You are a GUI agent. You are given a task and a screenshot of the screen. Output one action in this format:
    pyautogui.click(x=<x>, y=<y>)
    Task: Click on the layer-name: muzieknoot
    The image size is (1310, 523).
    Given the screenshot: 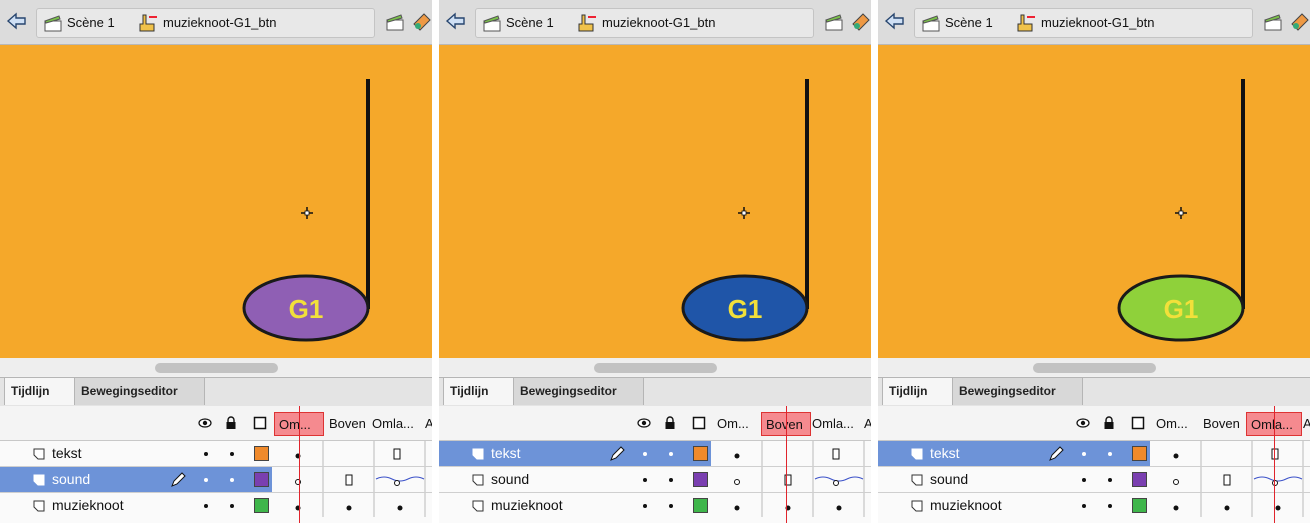 What is the action you would take?
    pyautogui.click(x=527, y=505)
    